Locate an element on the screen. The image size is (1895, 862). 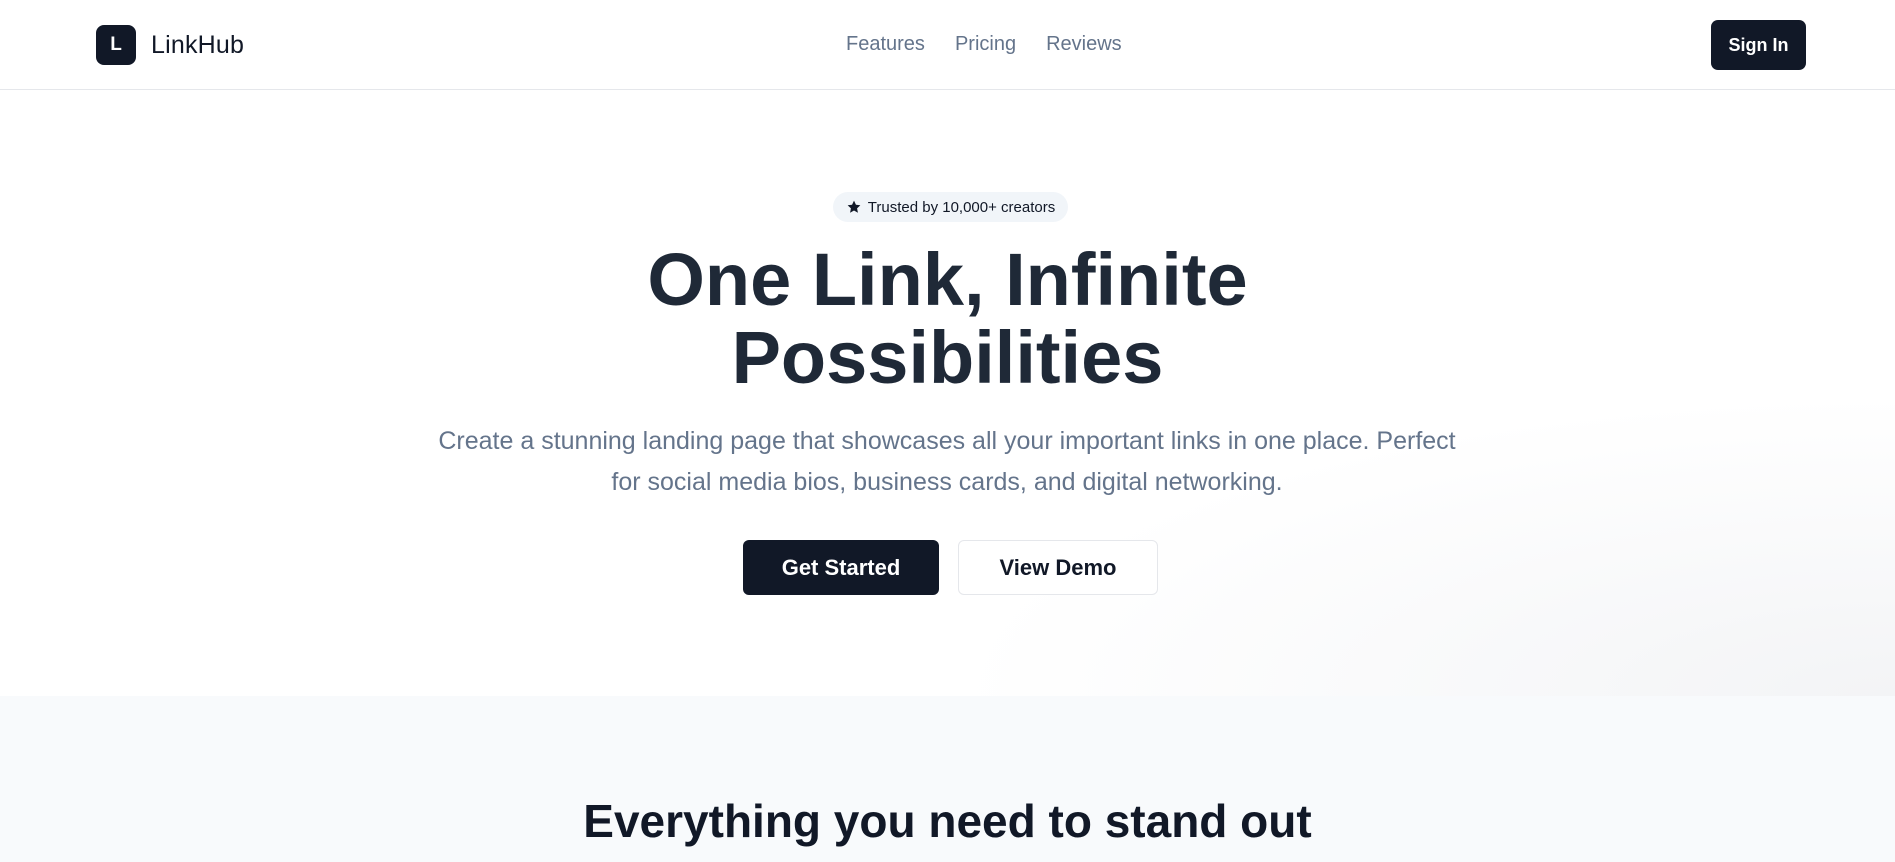
trusted-badge: Trusted by 10,000+ creators is located at coordinates (950, 207).